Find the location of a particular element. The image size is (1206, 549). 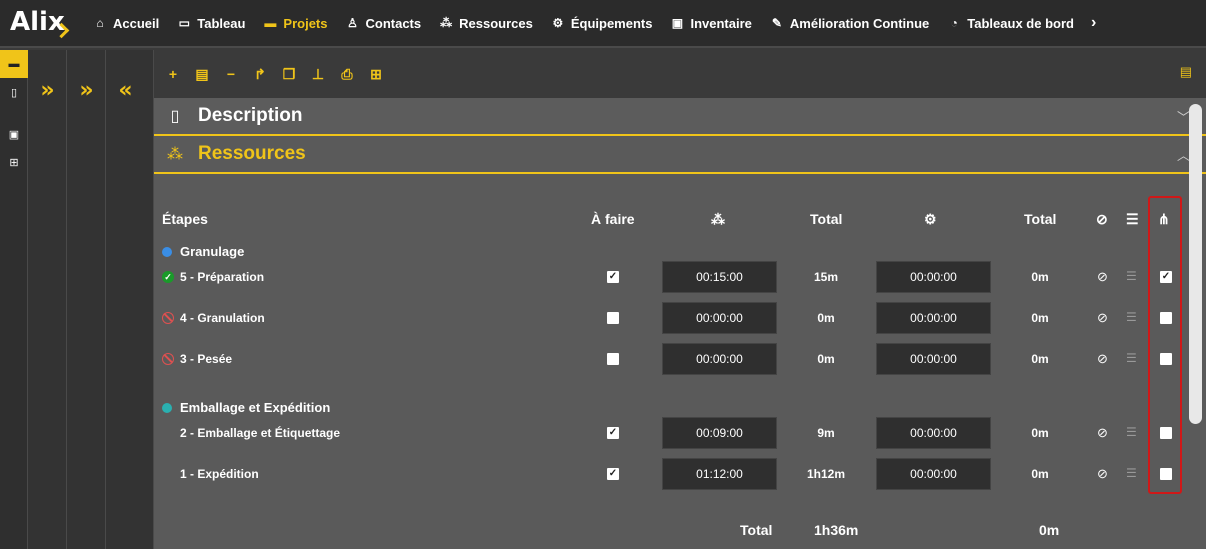

collapsed-panel-1: » is located at coordinates (47, 299).